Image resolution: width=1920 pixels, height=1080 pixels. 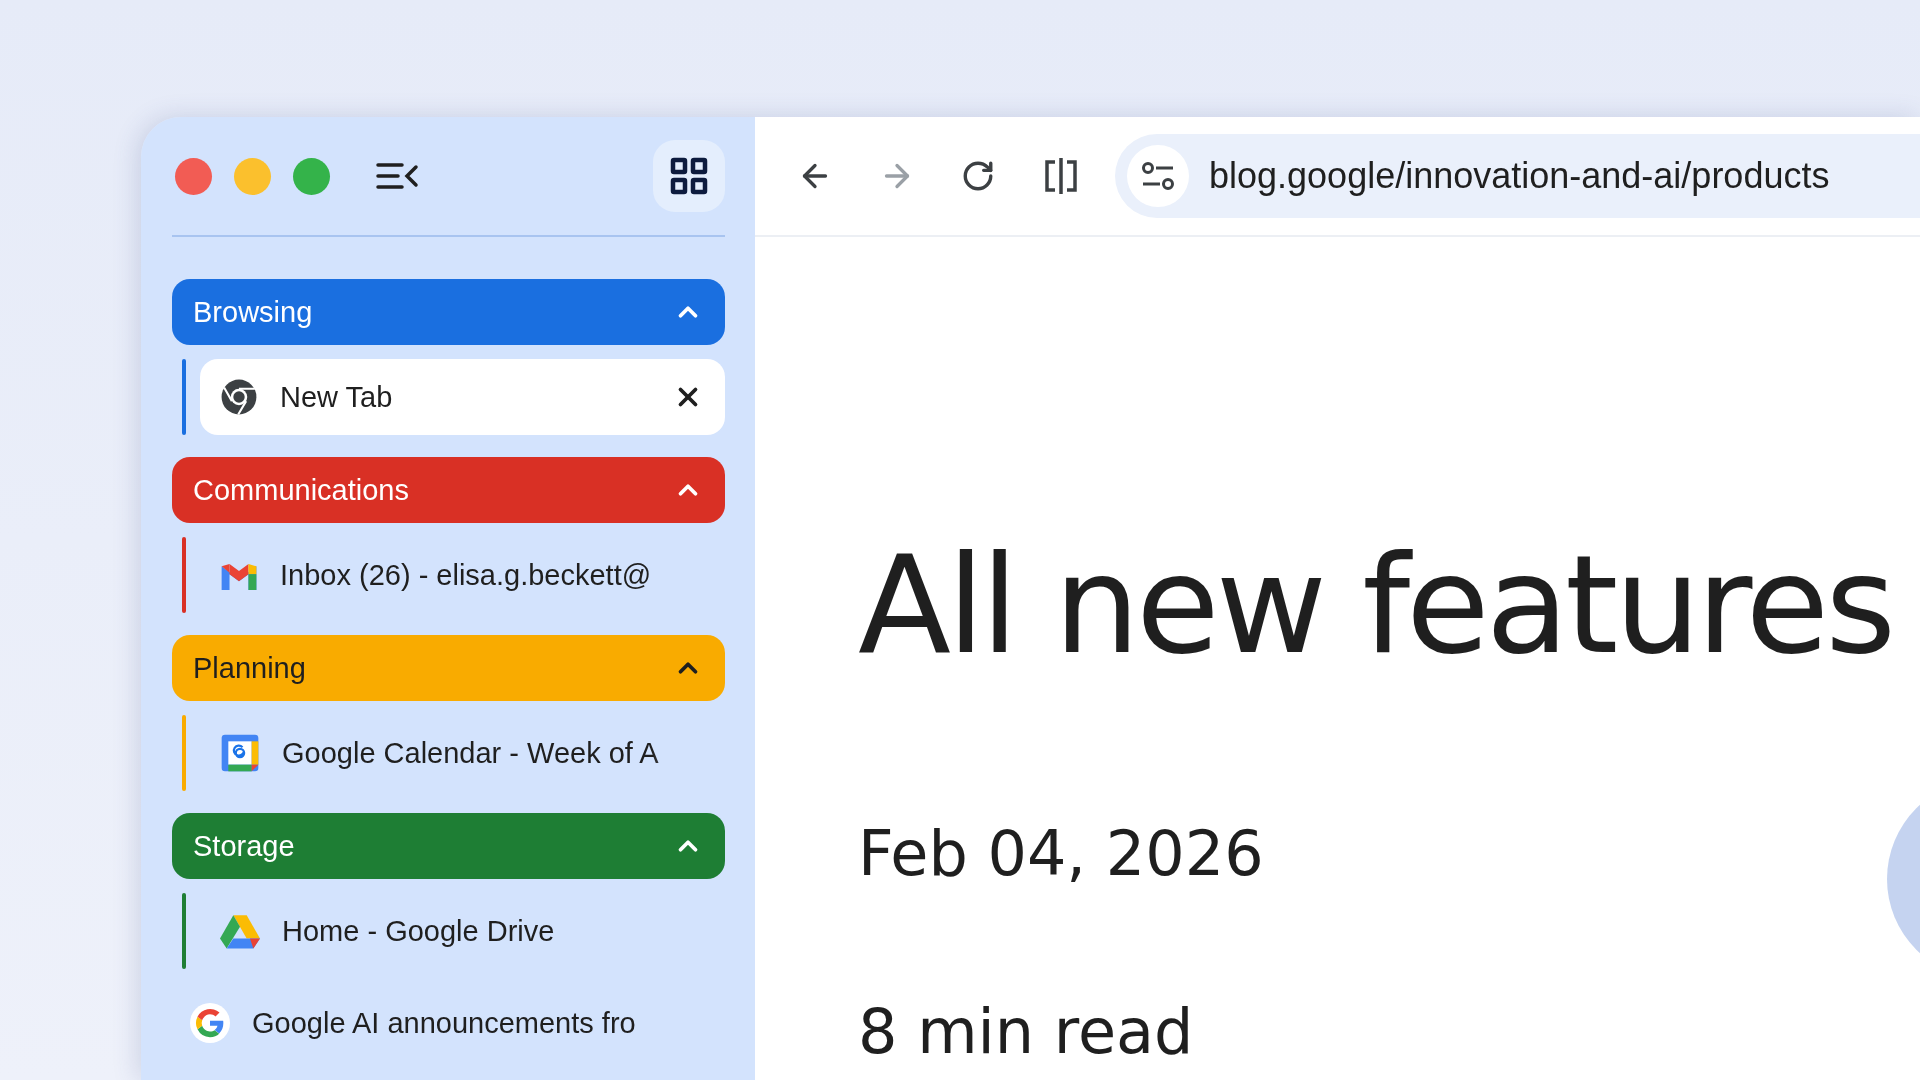 What do you see at coordinates (1026, 1032) in the screenshot?
I see `read-time: 8 min read` at bounding box center [1026, 1032].